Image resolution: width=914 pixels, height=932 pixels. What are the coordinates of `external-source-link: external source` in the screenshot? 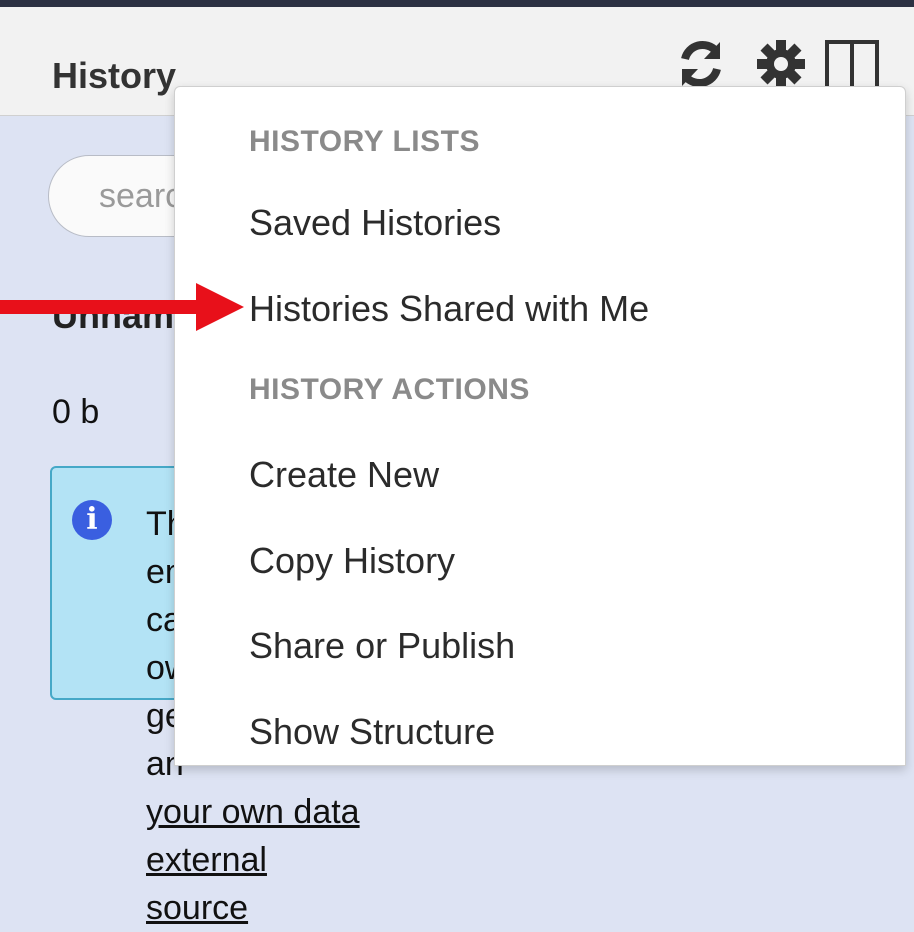 It's located at (257, 884).